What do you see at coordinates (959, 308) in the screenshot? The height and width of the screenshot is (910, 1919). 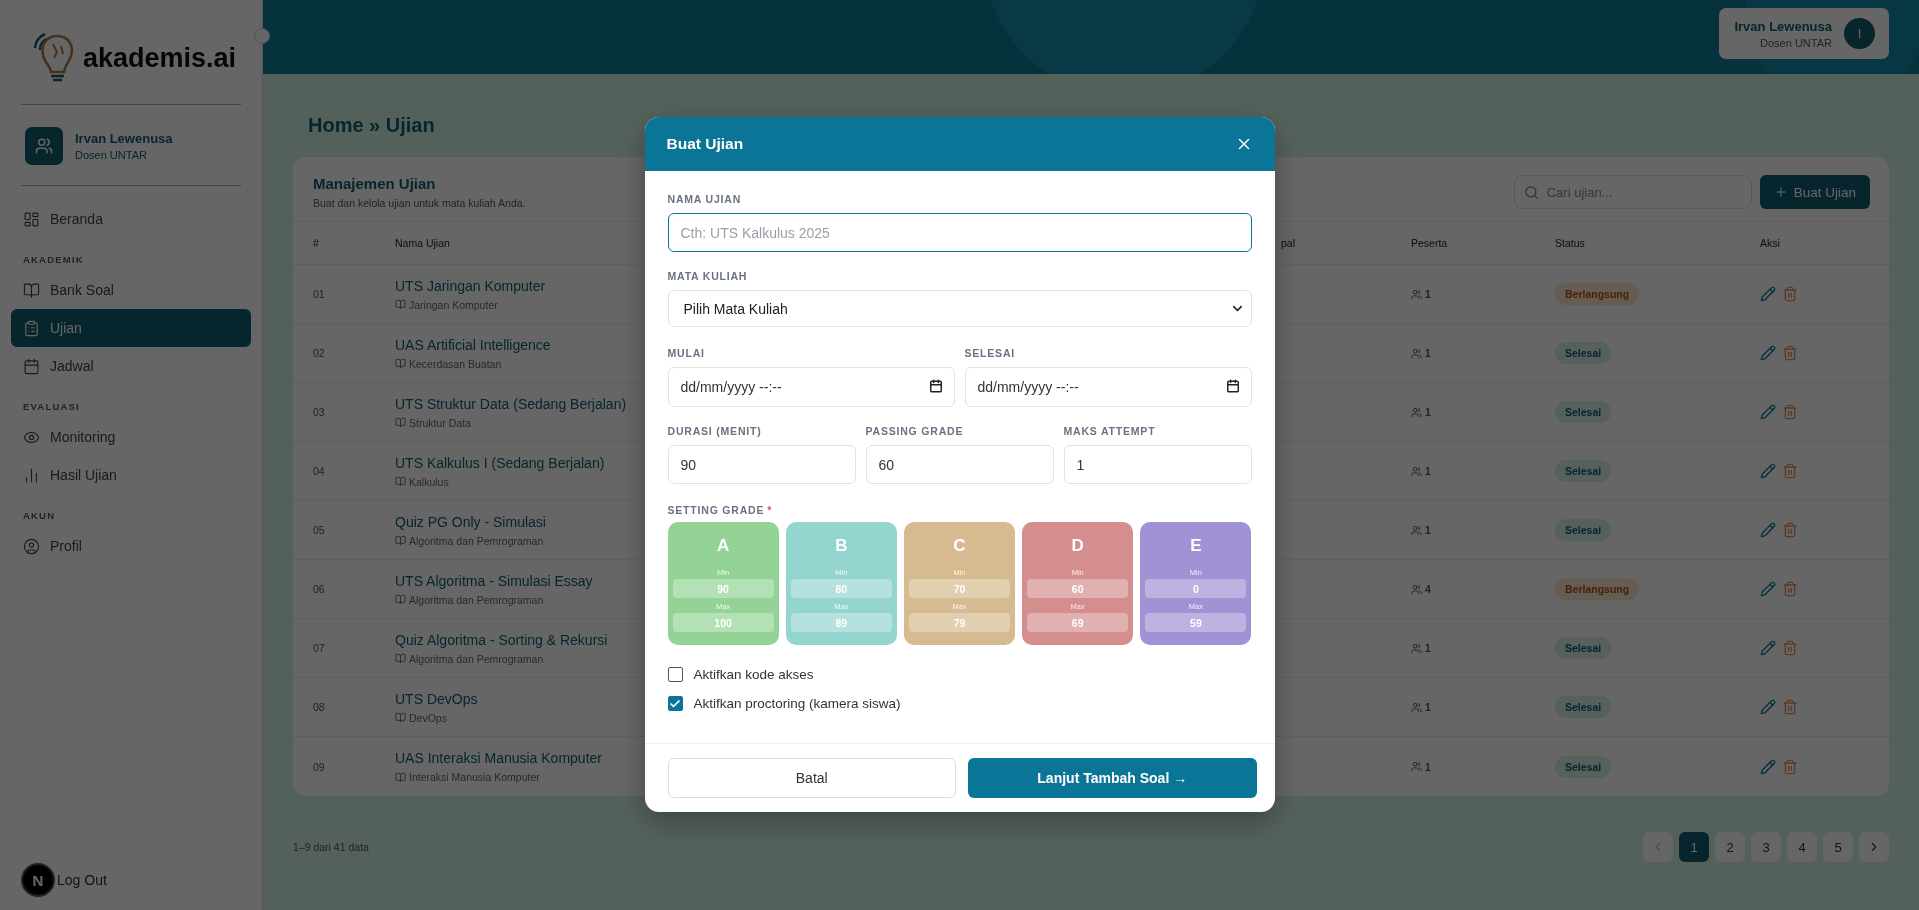 I see `course-select: Pilih Mata Kuliah` at bounding box center [959, 308].